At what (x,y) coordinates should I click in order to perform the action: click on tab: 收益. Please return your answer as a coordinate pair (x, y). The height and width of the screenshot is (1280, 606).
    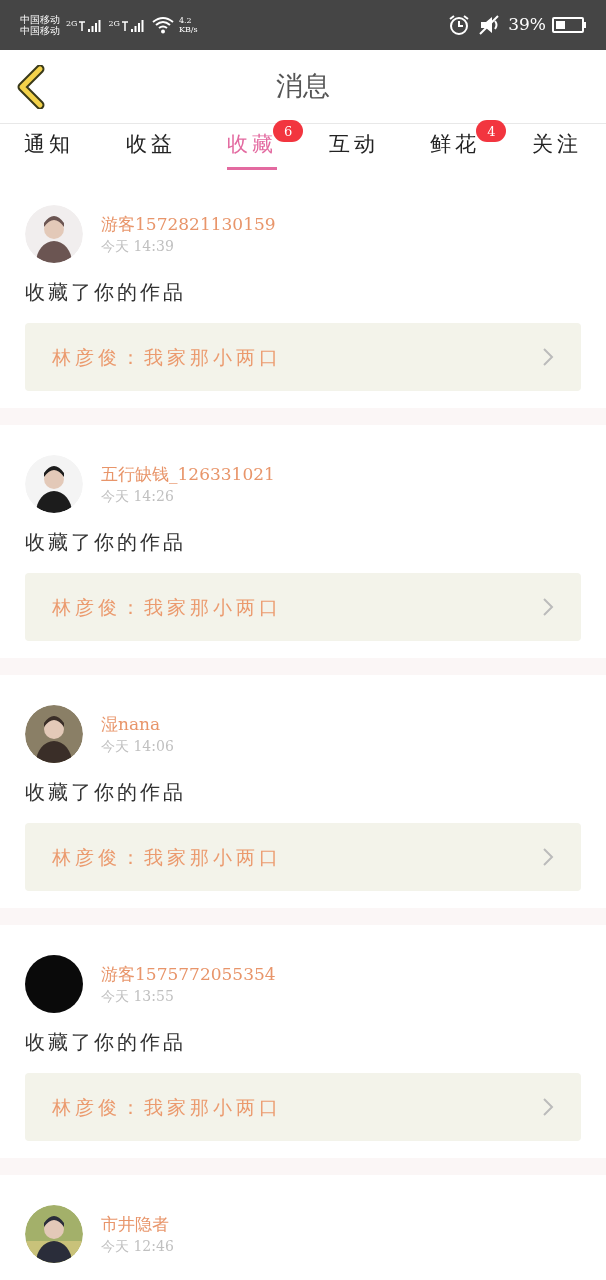
    Looking at the image, I should click on (150, 149).